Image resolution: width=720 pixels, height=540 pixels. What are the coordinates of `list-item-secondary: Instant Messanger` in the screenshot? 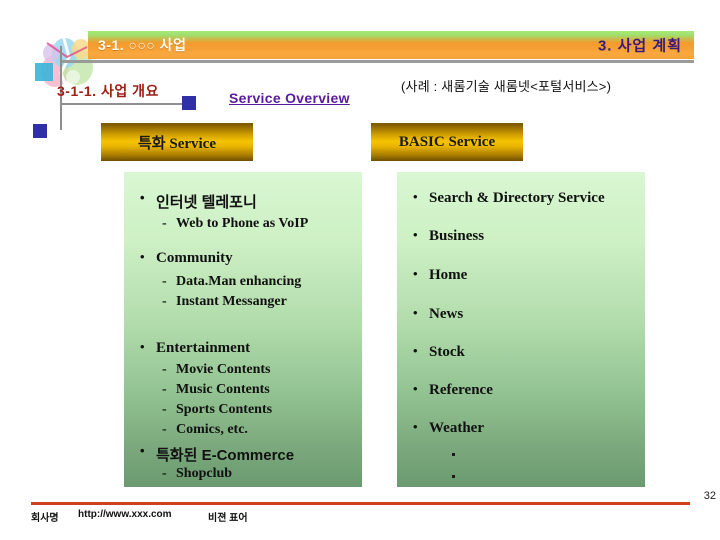 It's located at (224, 302).